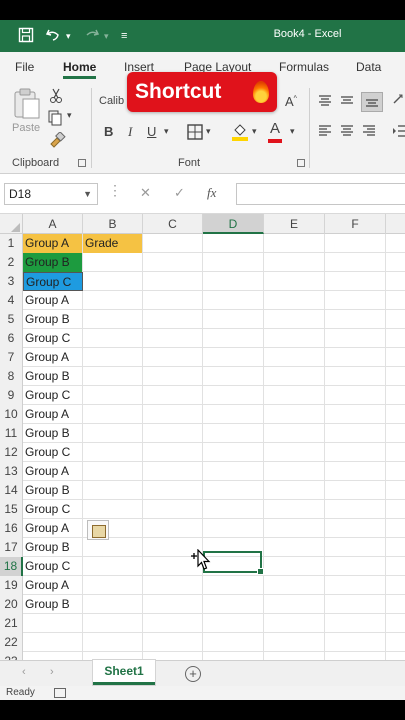  Describe the element at coordinates (347, 102) in the screenshot. I see `align-middle-icon` at that location.